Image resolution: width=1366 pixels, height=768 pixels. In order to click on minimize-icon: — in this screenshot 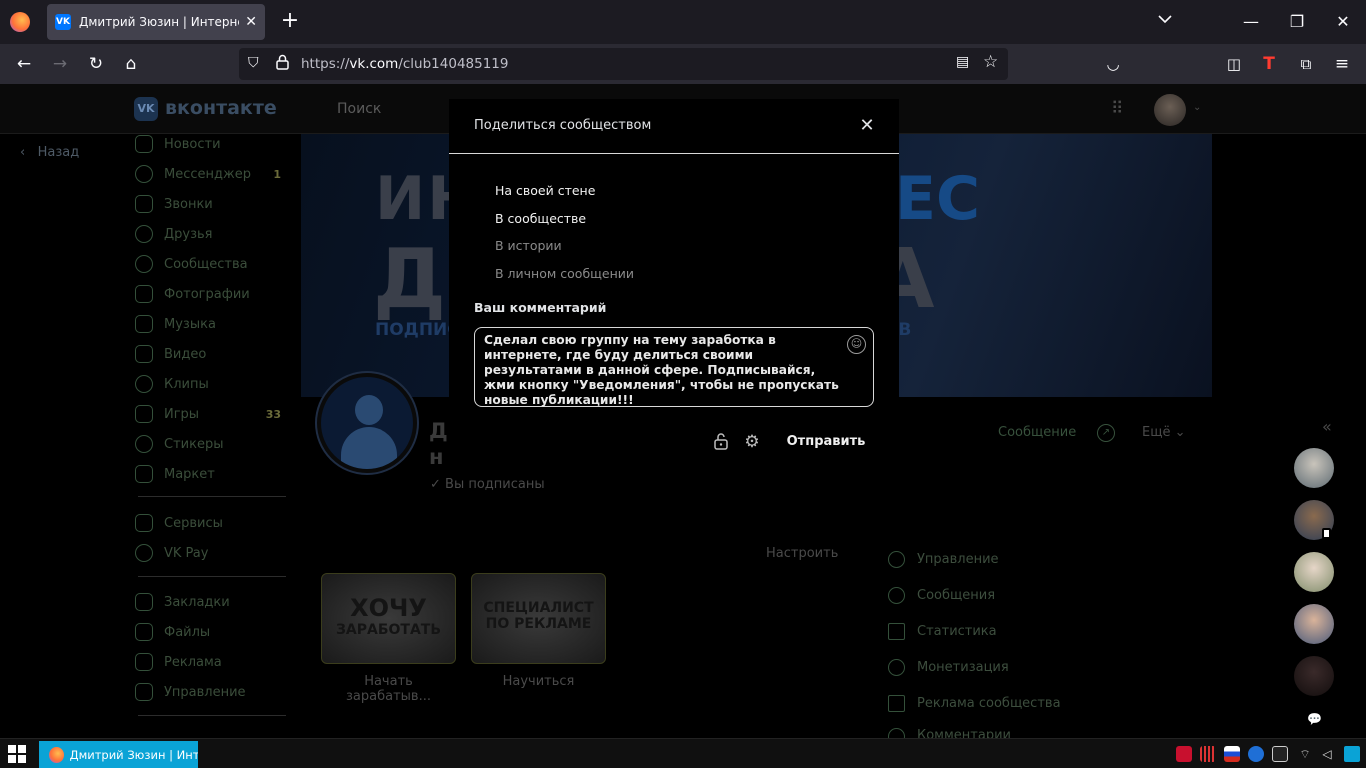, I will do `click(1251, 22)`.